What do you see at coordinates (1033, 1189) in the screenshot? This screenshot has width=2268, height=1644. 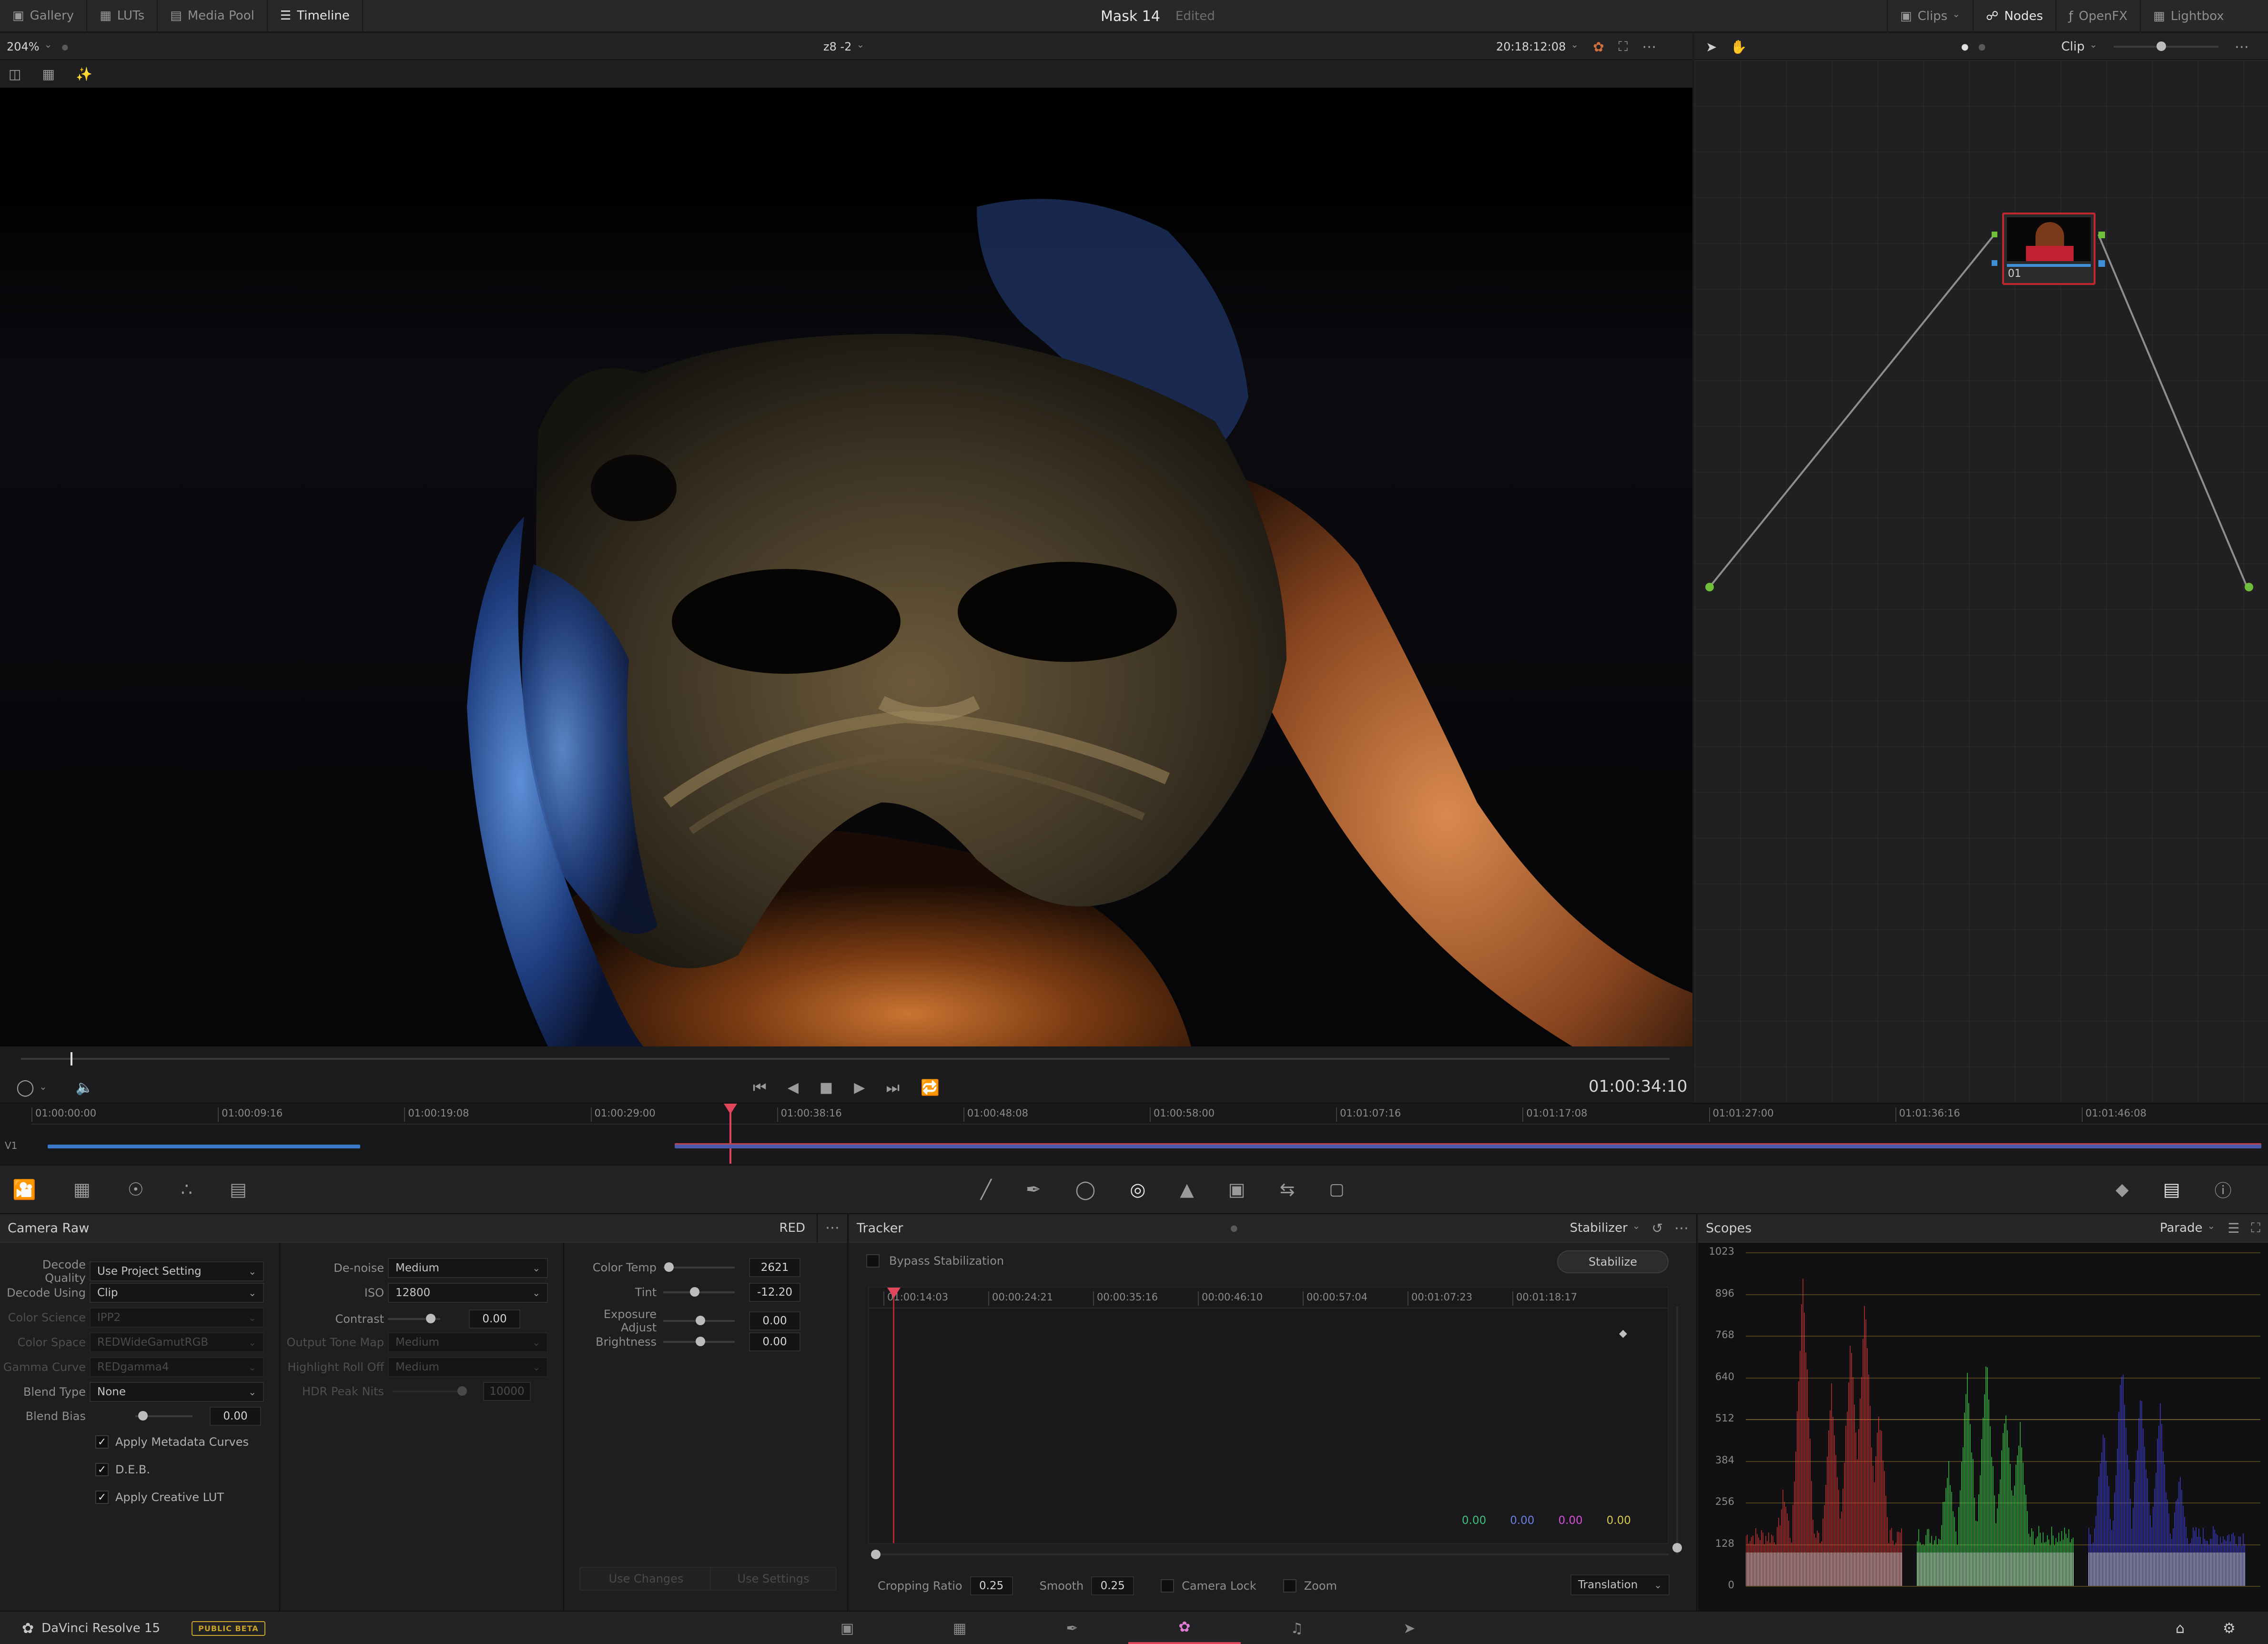 I see `qualifier-icon: ✒` at bounding box center [1033, 1189].